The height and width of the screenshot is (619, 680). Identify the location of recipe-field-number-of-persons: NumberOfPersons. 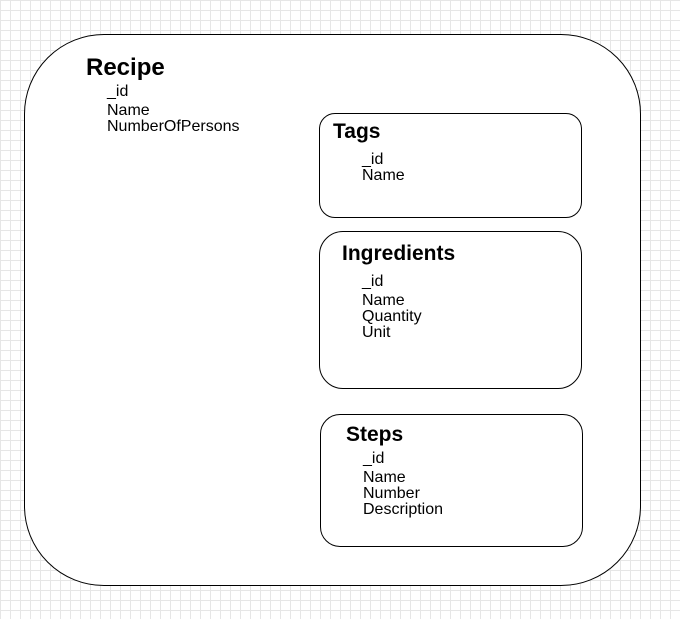
(173, 126).